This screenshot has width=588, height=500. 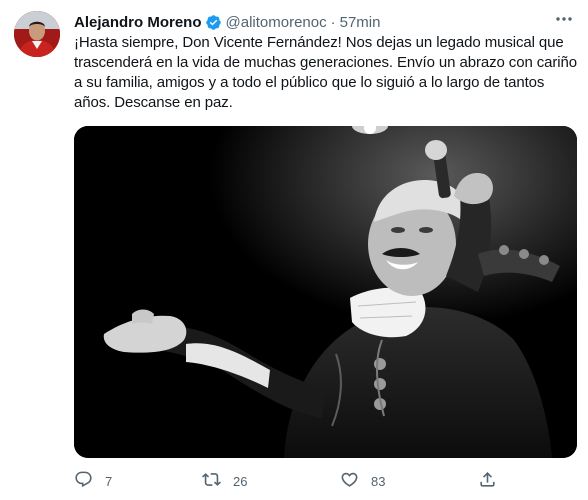 I want to click on author-avatar, so click(x=37, y=34).